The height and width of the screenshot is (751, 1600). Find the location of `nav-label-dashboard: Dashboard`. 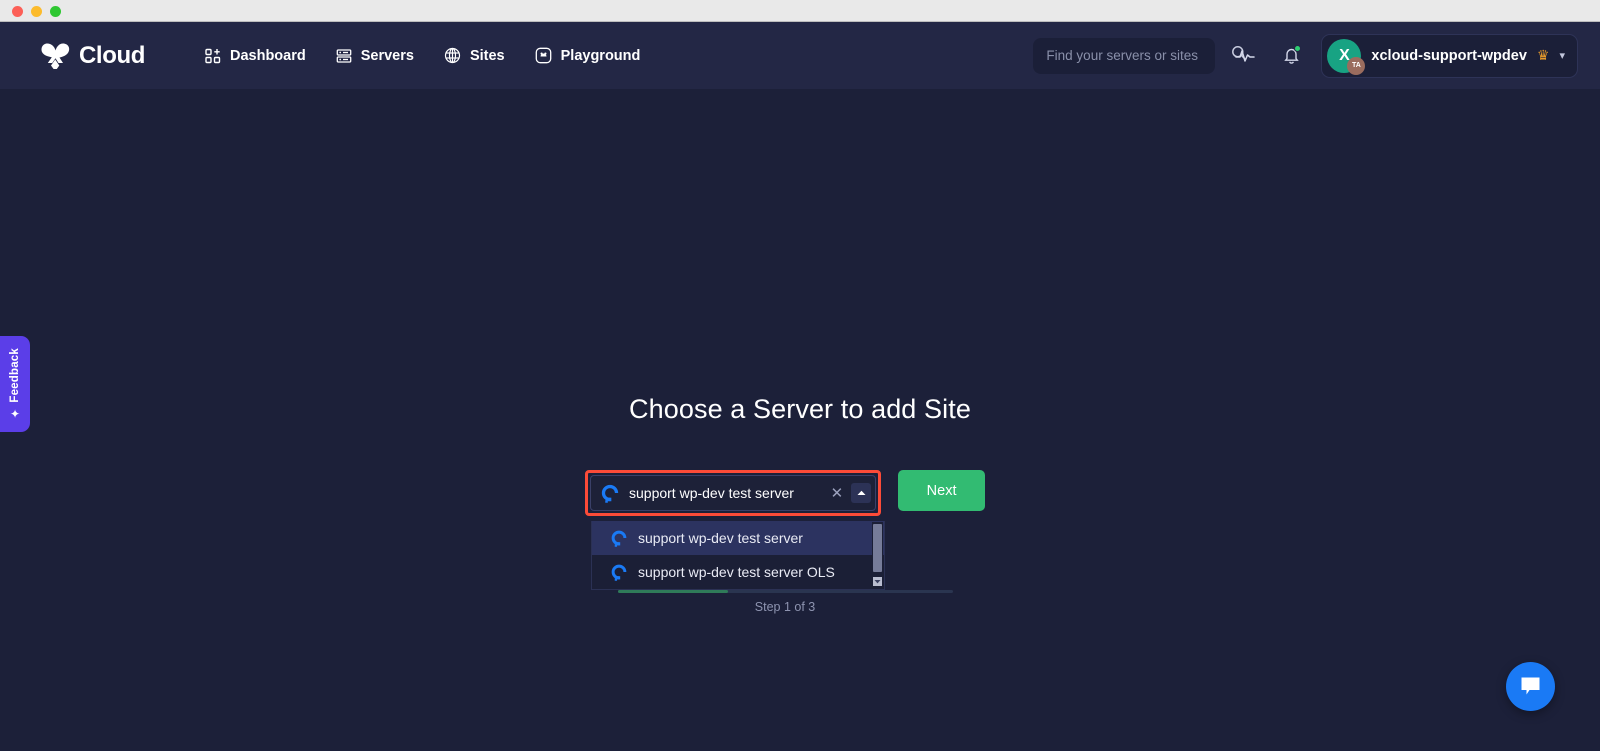

nav-label-dashboard: Dashboard is located at coordinates (267, 55).